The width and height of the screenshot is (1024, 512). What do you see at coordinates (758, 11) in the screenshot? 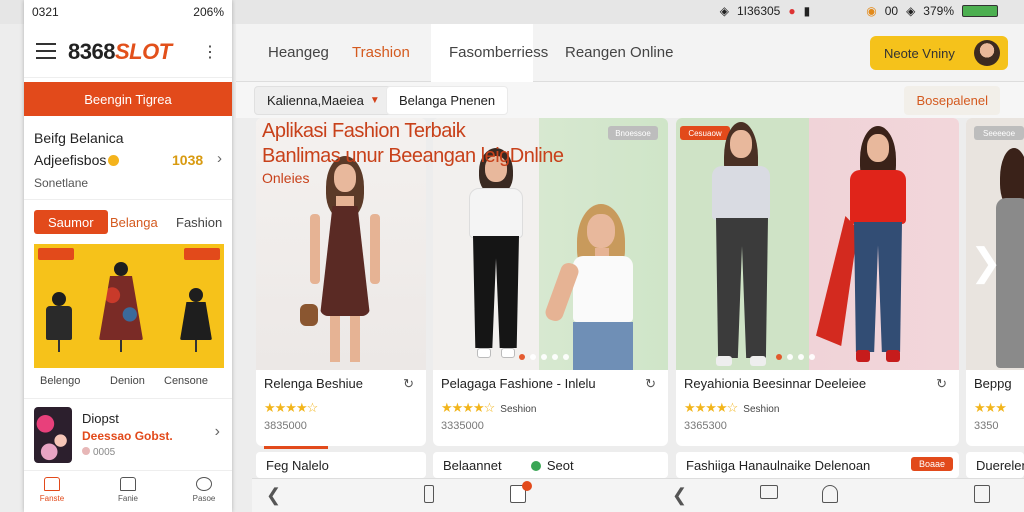
I see `status-time: 1I36305` at bounding box center [758, 11].